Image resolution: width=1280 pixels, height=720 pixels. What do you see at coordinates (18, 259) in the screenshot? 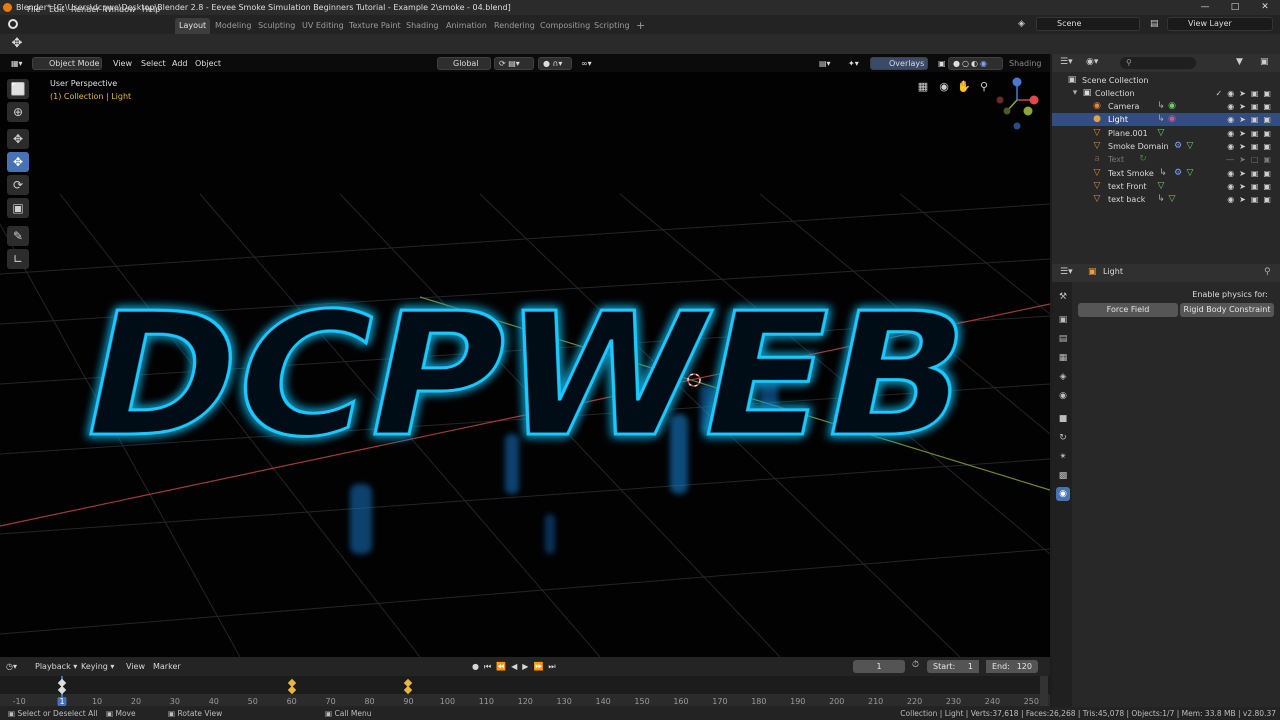
I see `measure-tool-icon: ∟` at bounding box center [18, 259].